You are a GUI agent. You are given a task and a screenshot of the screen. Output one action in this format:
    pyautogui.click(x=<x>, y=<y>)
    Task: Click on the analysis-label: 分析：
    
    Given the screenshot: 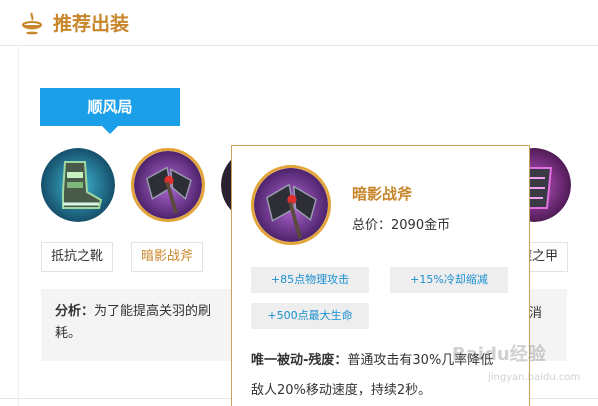 What is the action you would take?
    pyautogui.click(x=75, y=311)
    